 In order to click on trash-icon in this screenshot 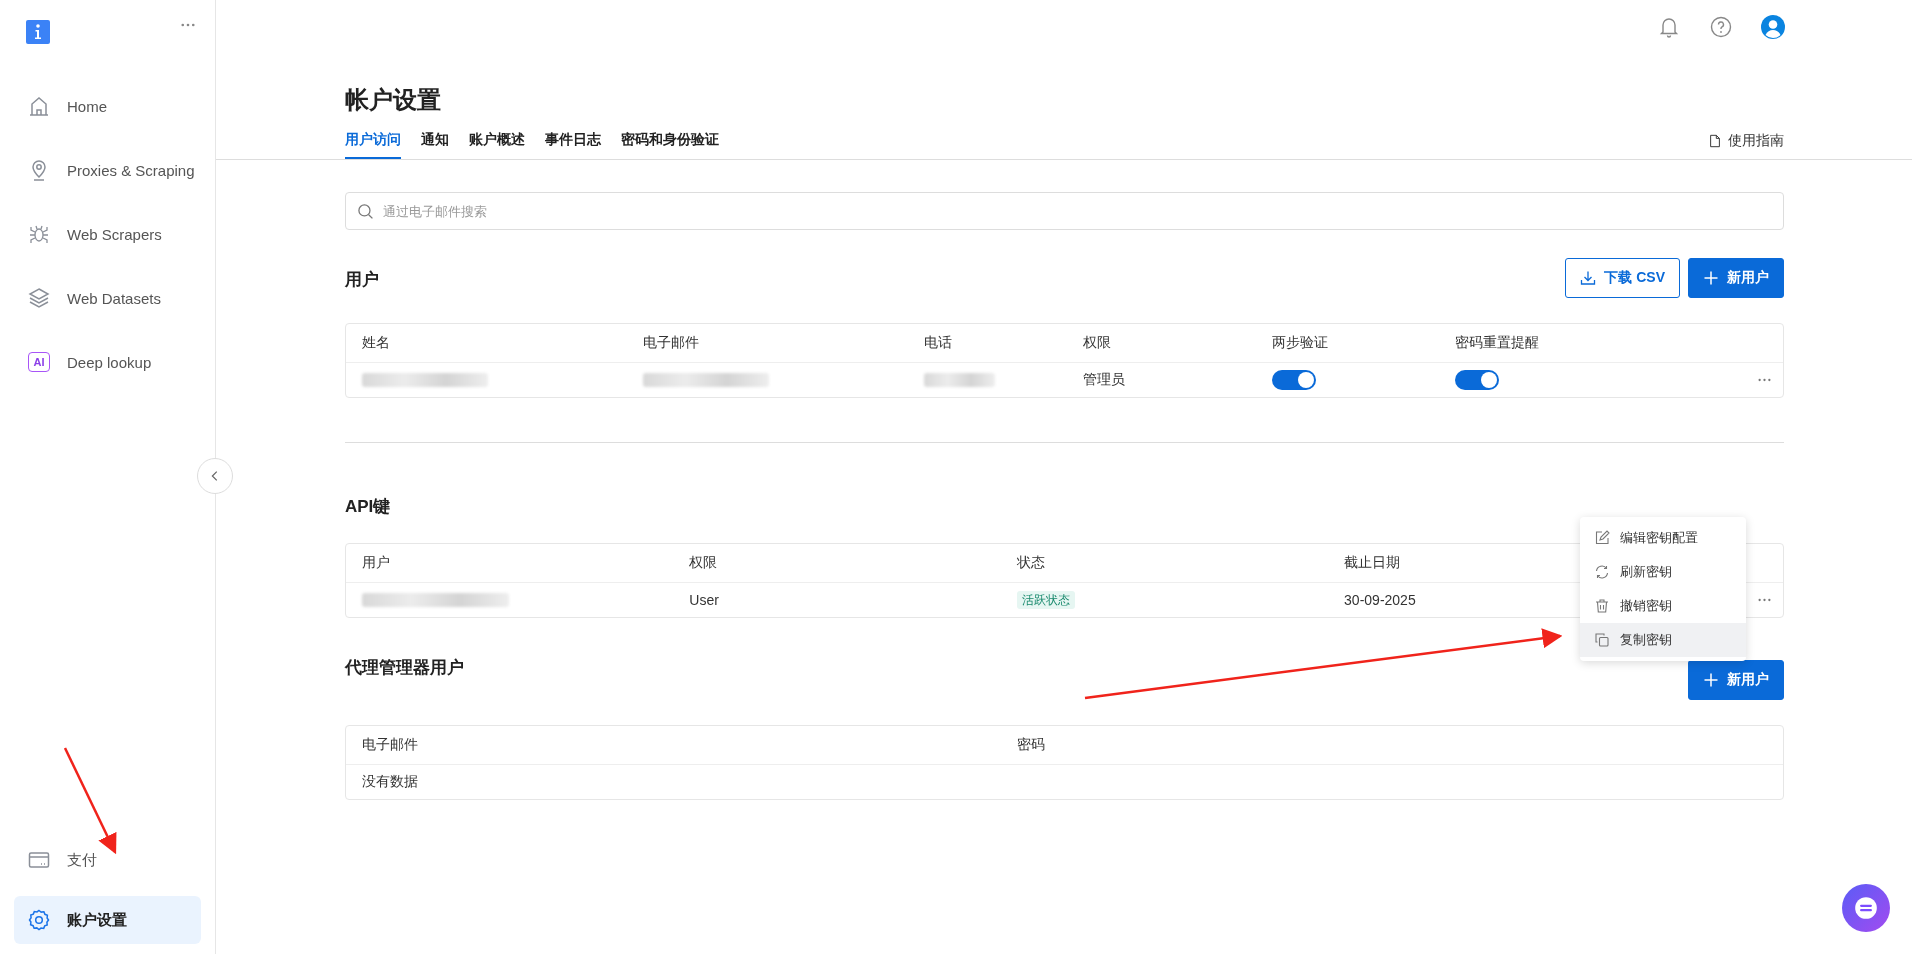, I will do `click(1602, 606)`.